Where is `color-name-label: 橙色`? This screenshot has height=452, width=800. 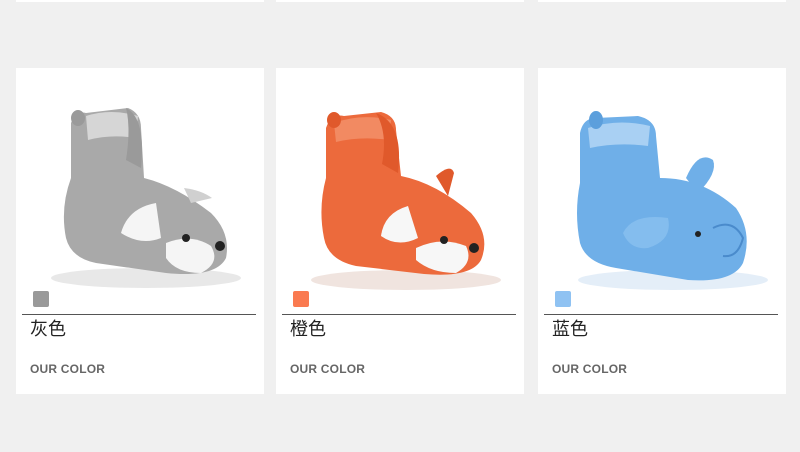
color-name-label: 橙色 is located at coordinates (308, 329).